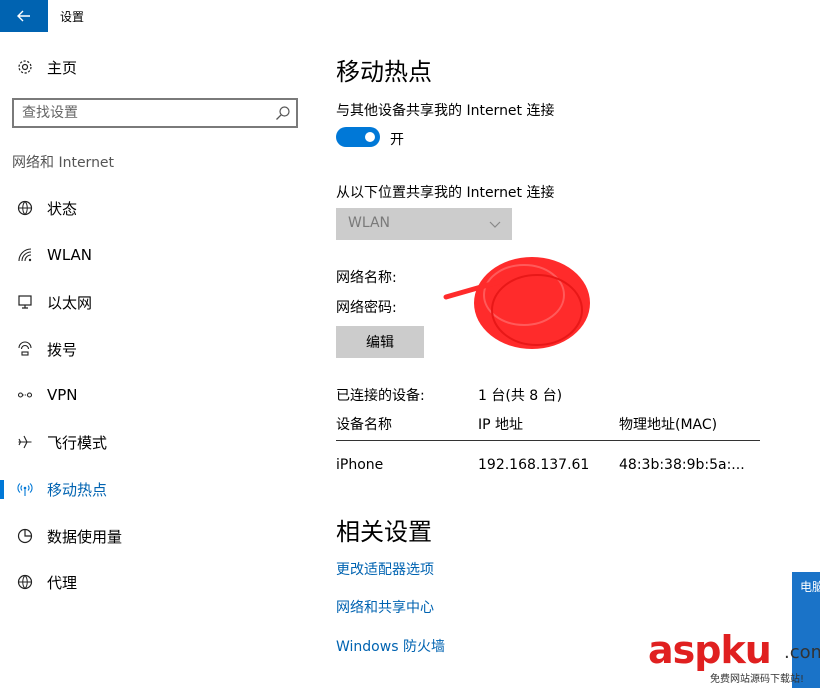  Describe the element at coordinates (390, 646) in the screenshot. I see `link-windows-firewall: Windows 防火墙` at that location.